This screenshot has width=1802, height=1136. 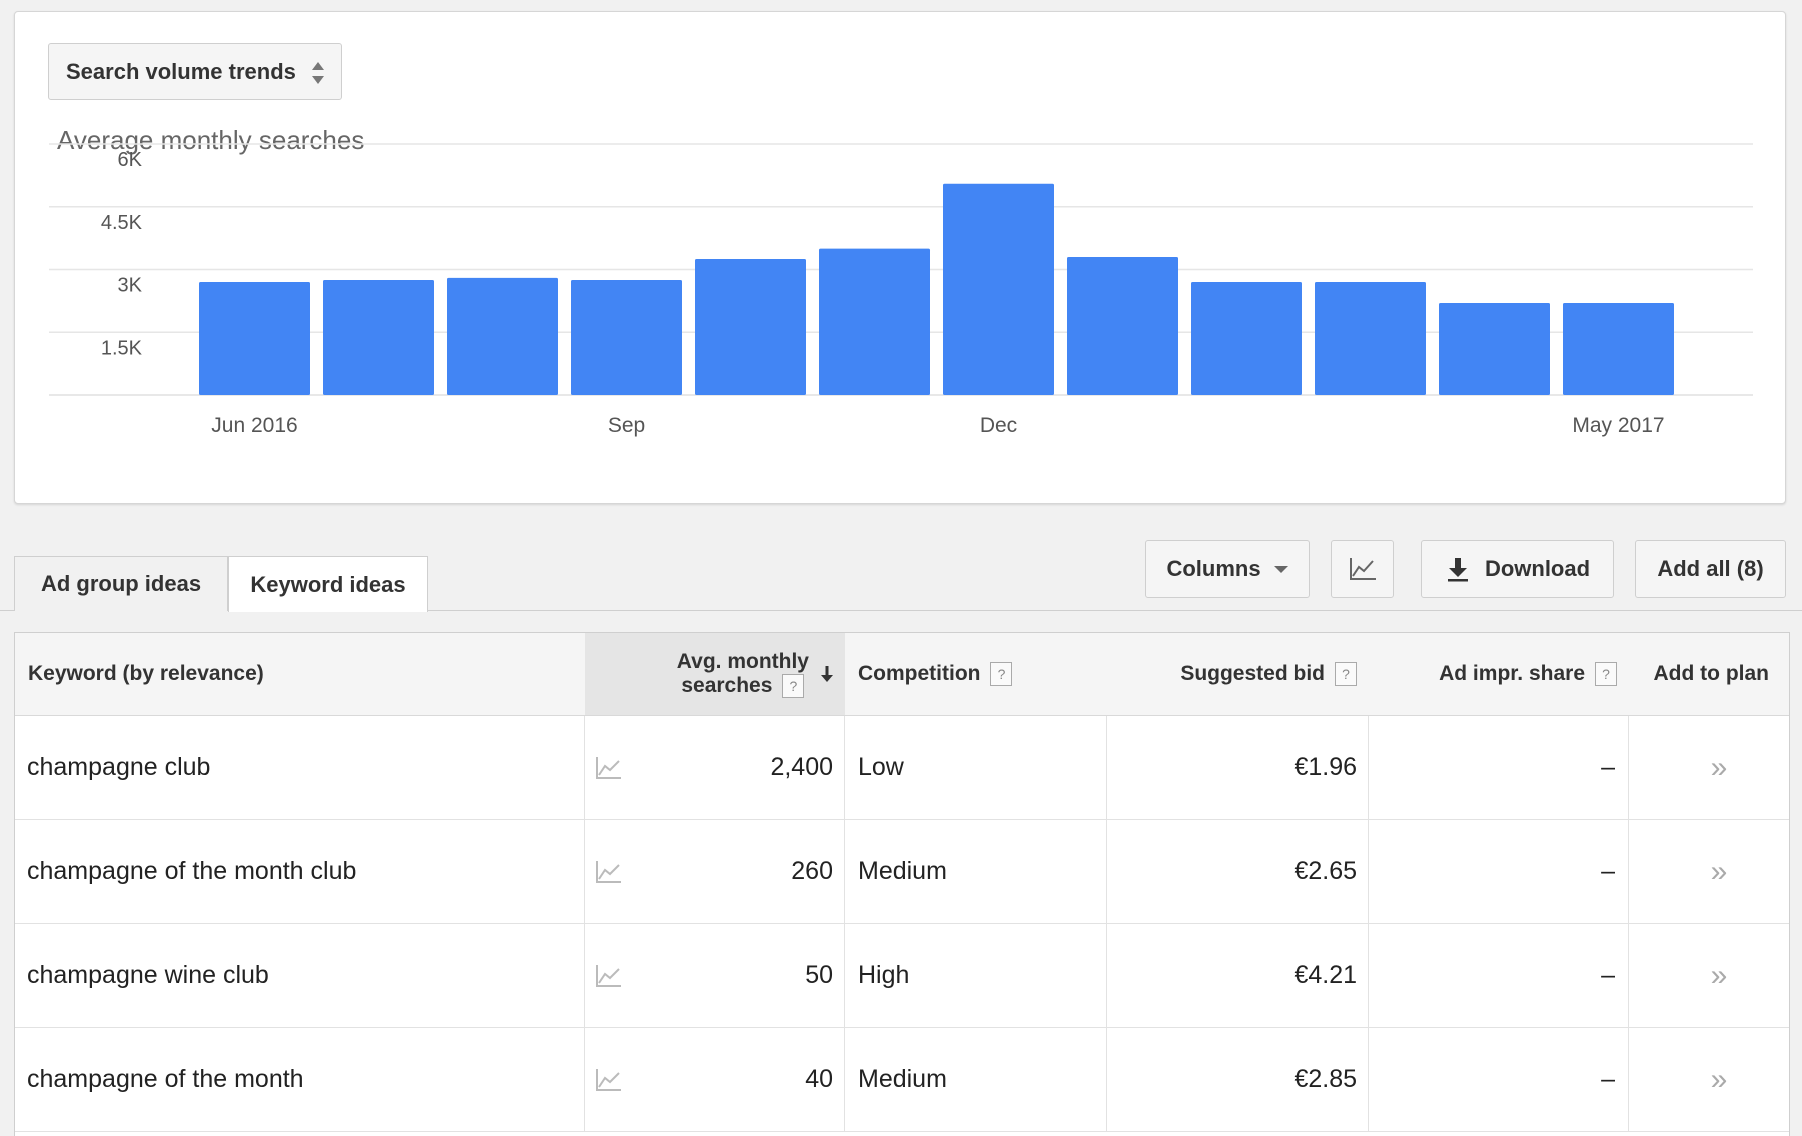 I want to click on avg-header-text: Avg. monthly searches?, so click(x=742, y=674).